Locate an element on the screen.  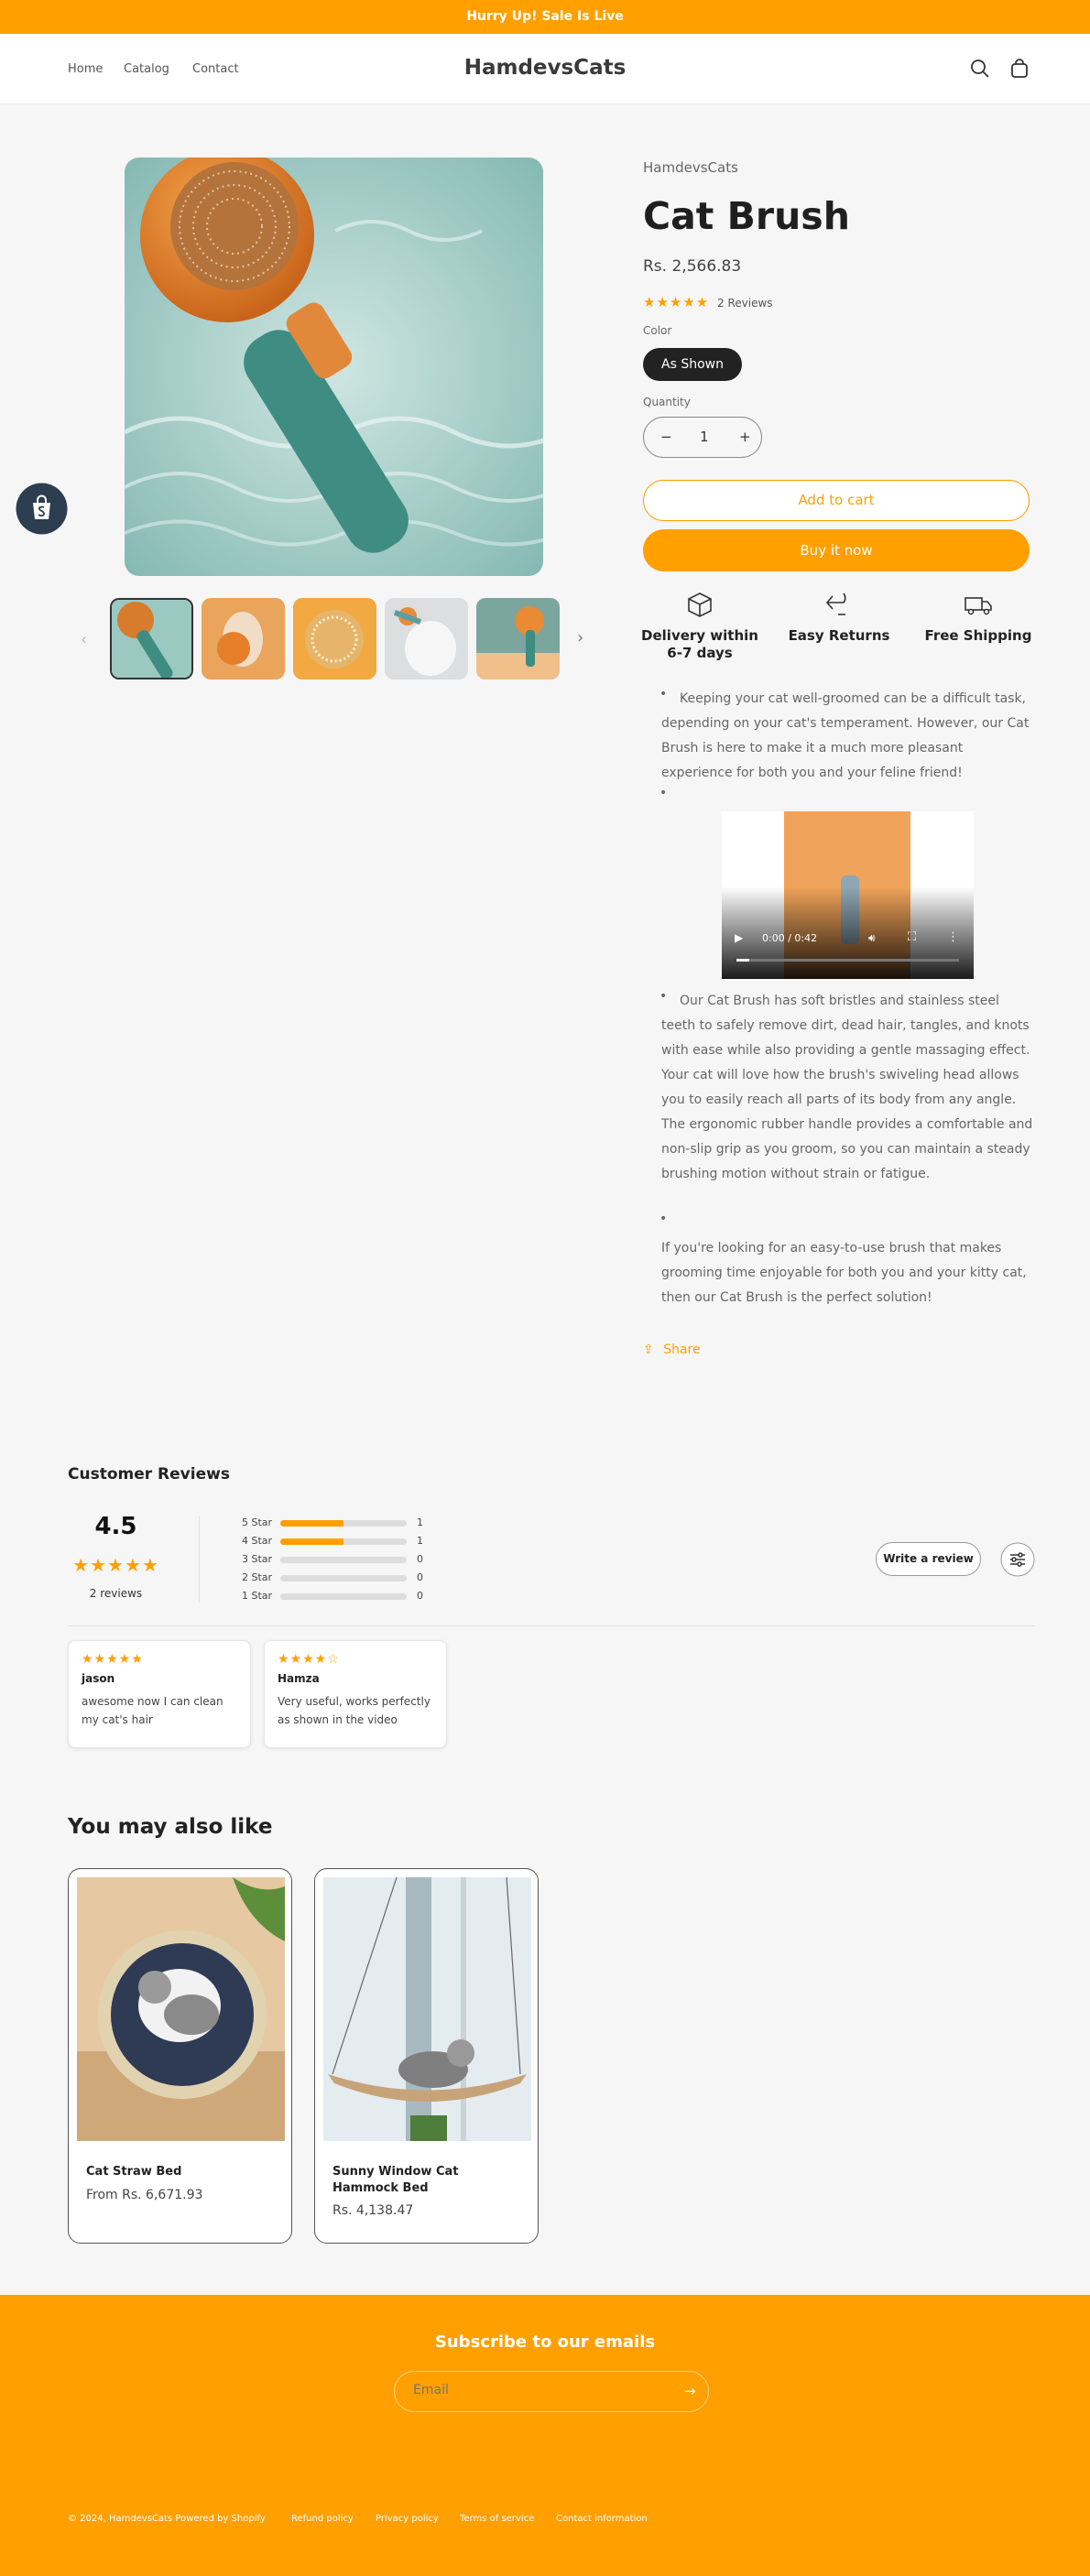
color-label: Color is located at coordinates (657, 330).